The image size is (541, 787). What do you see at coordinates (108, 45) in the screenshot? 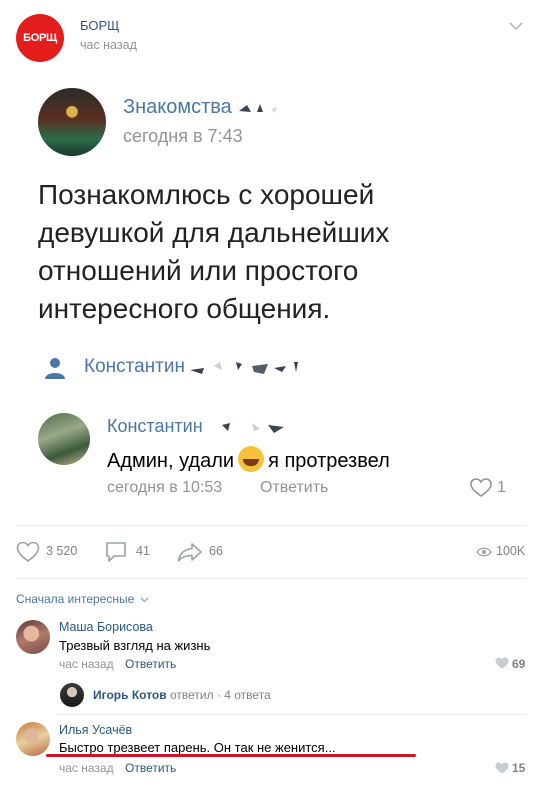
I see `post-time: час назад` at bounding box center [108, 45].